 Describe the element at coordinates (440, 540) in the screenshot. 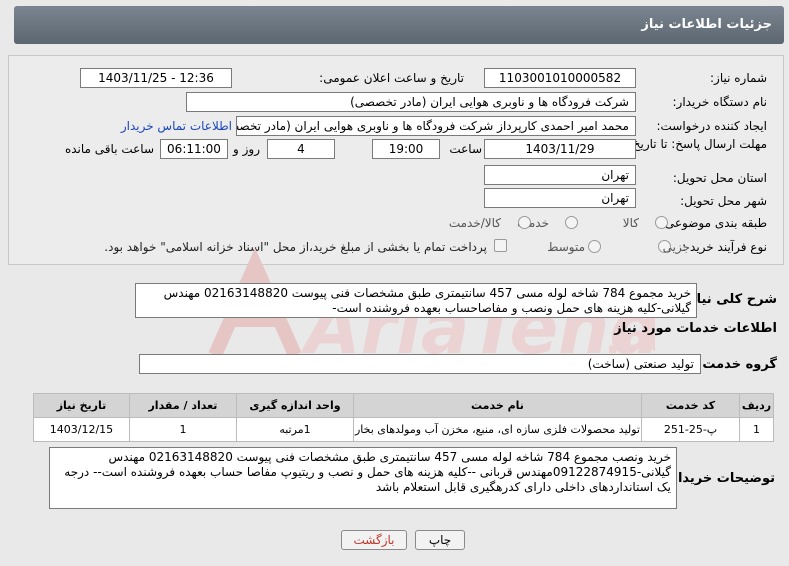

I see `print-button: چاپ` at that location.